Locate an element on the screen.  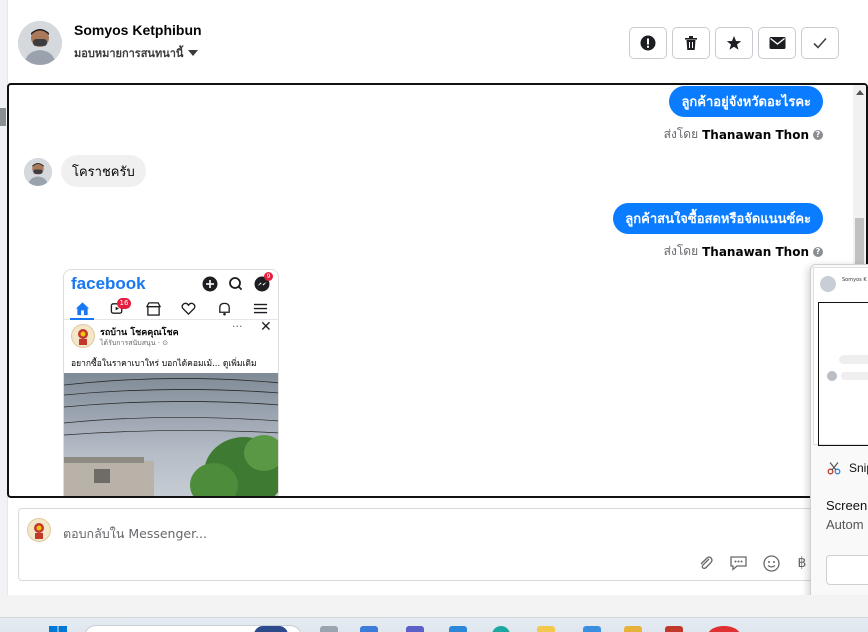
incoming-message: โคราชครับ is located at coordinates (103, 171).